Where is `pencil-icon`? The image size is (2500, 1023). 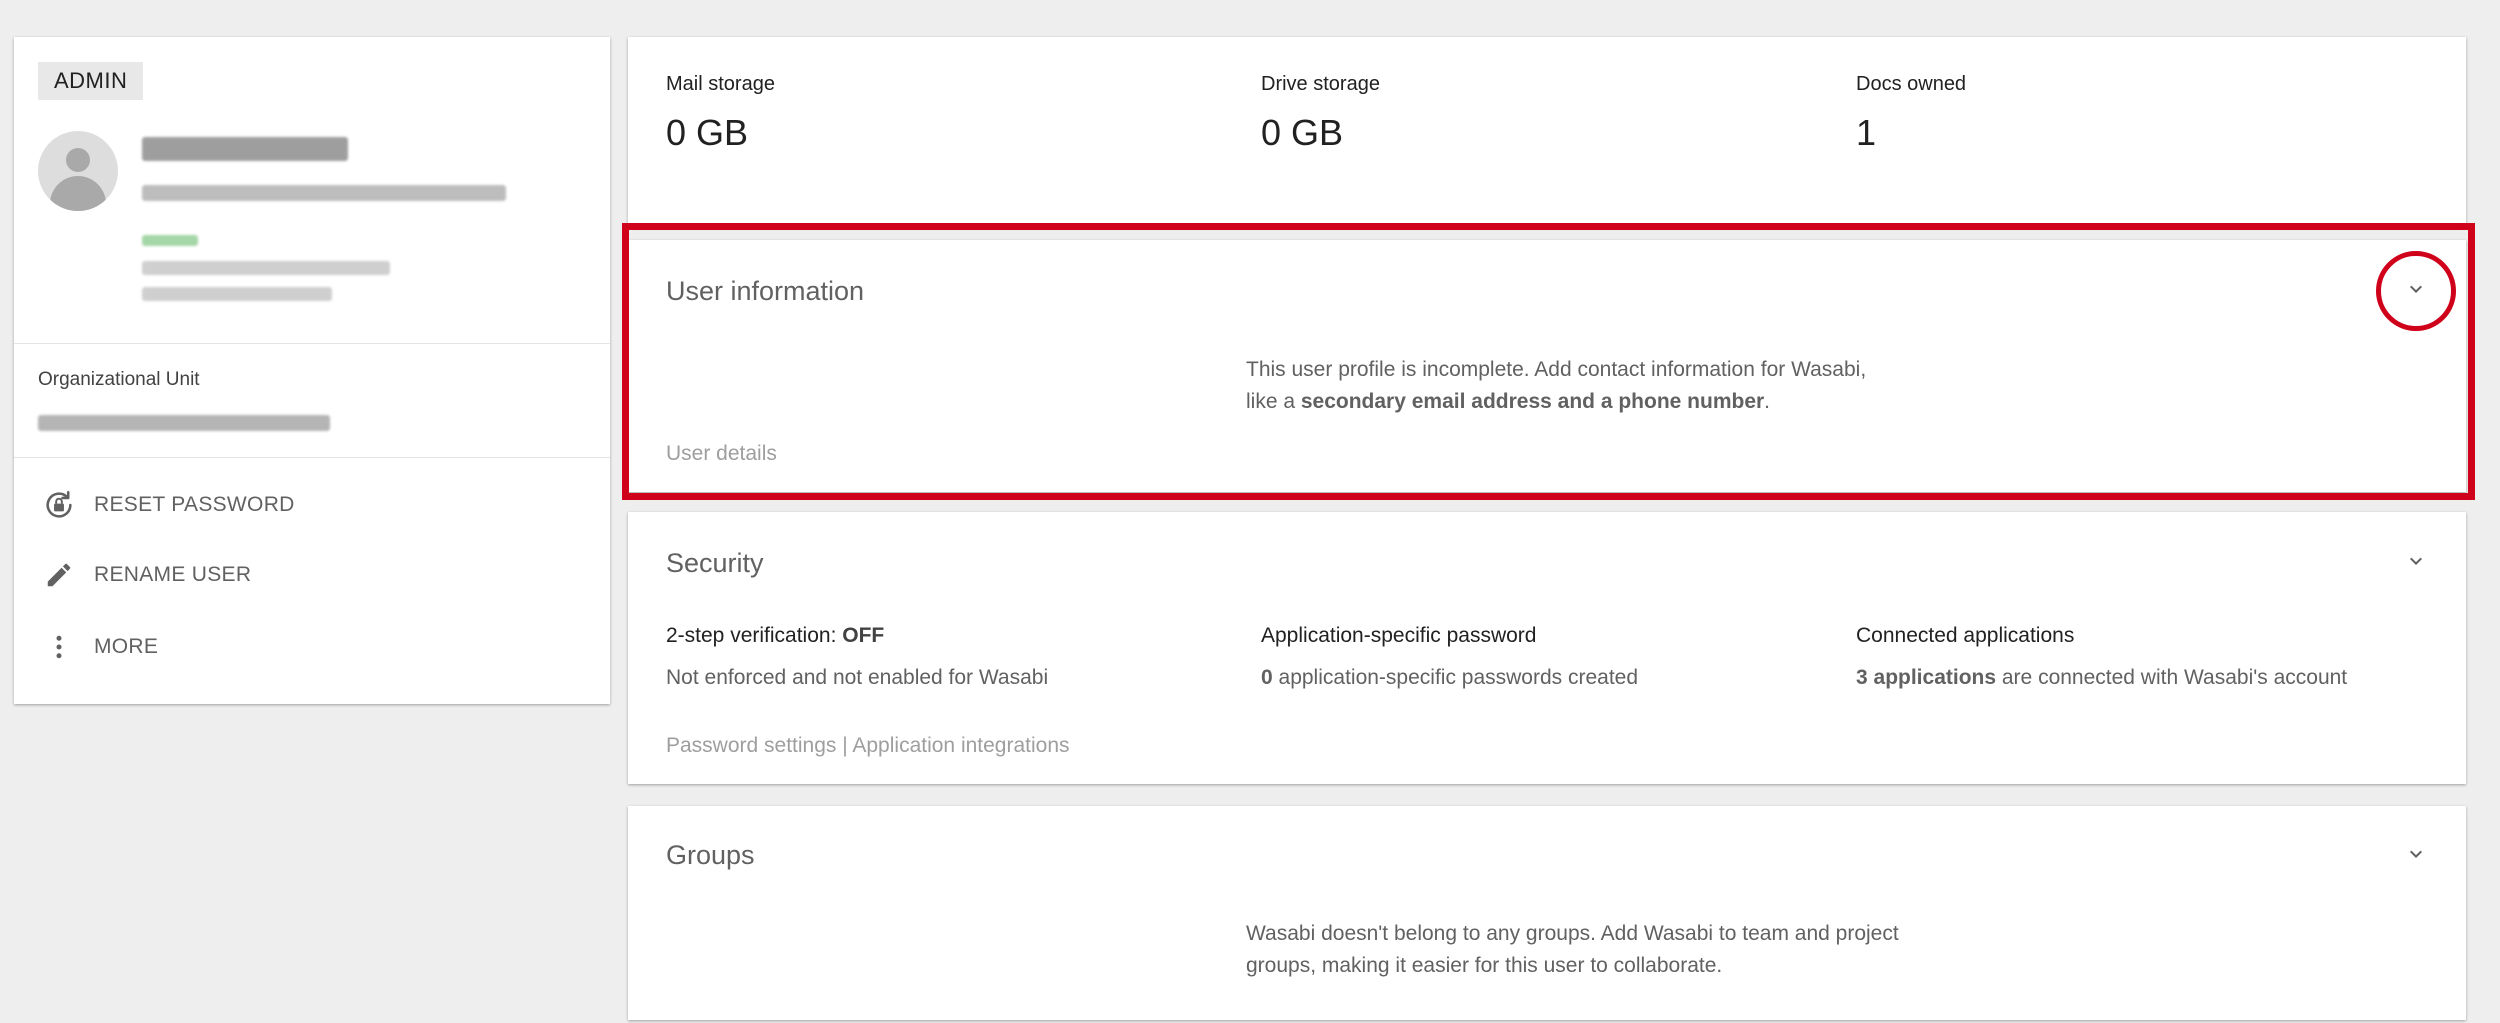 pencil-icon is located at coordinates (59, 575).